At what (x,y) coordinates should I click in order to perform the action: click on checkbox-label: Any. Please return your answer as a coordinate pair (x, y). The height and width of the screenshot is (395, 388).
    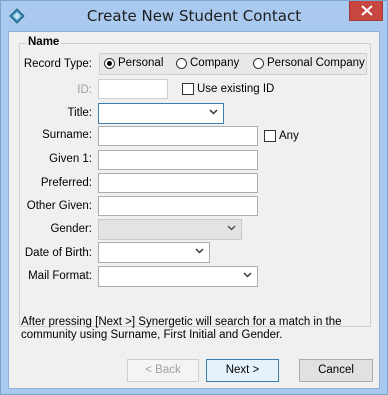
    Looking at the image, I should click on (289, 136).